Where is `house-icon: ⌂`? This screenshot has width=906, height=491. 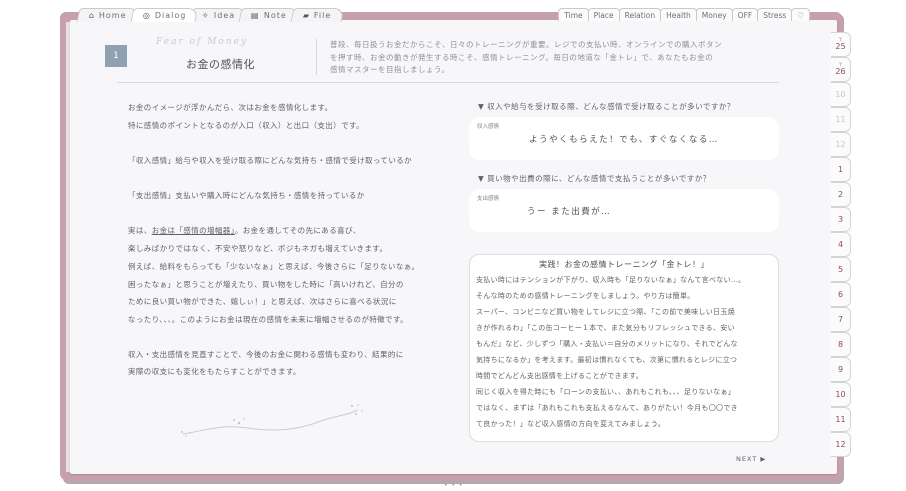
house-icon: ⌂ is located at coordinates (91, 15).